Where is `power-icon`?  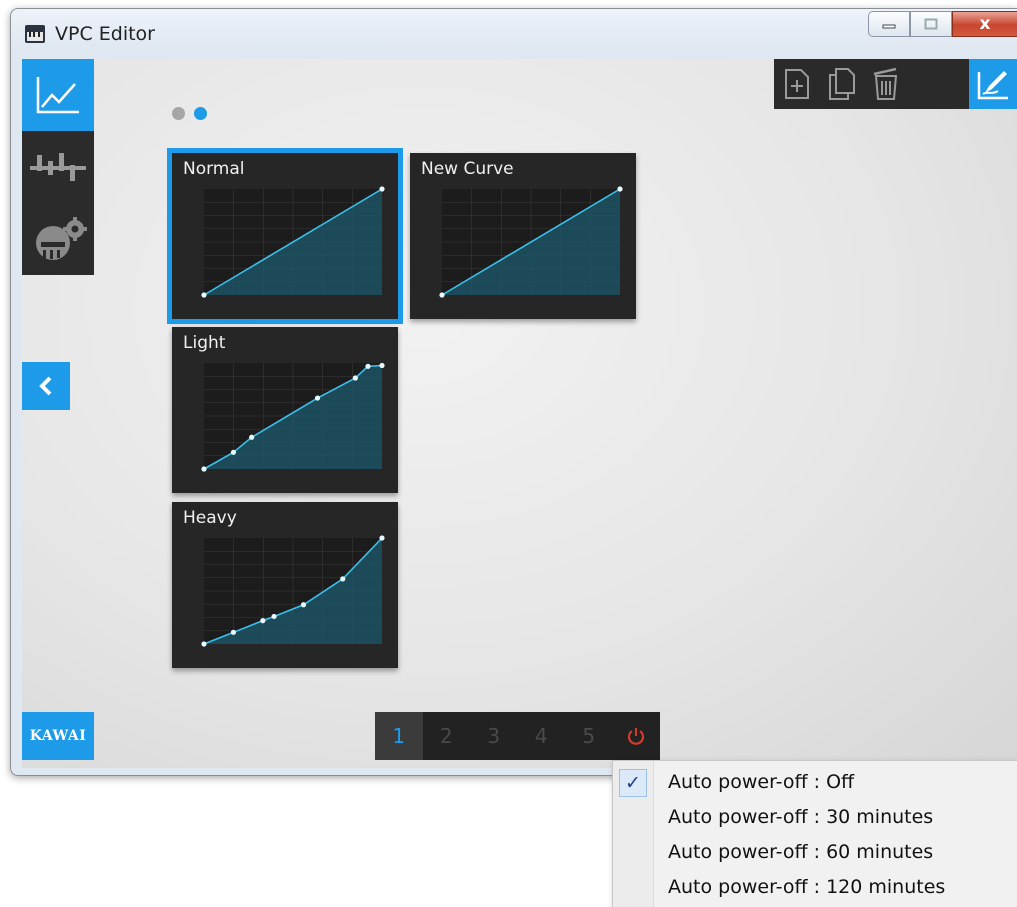
power-icon is located at coordinates (636, 736).